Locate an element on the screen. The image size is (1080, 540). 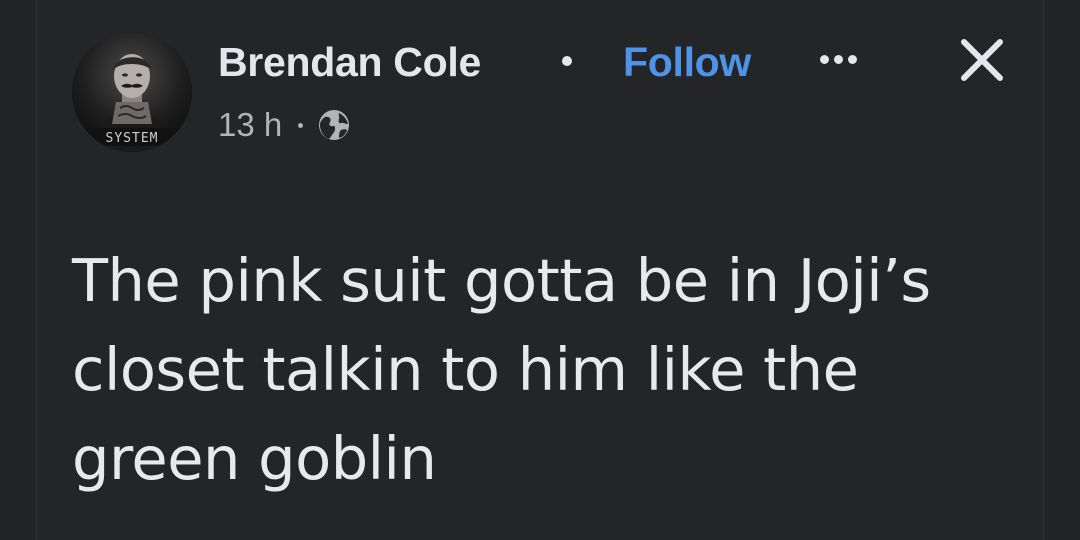
author-name: Brendan Cole is located at coordinates (349, 62).